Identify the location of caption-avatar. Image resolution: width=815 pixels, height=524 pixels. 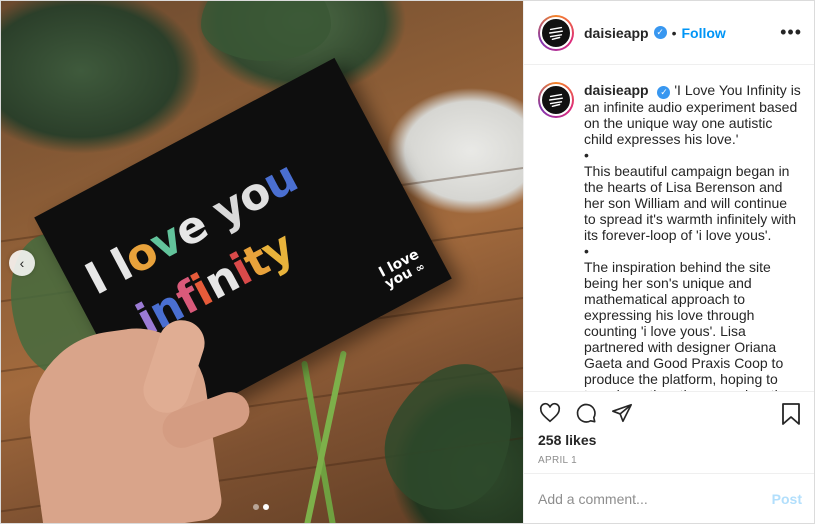
(556, 100).